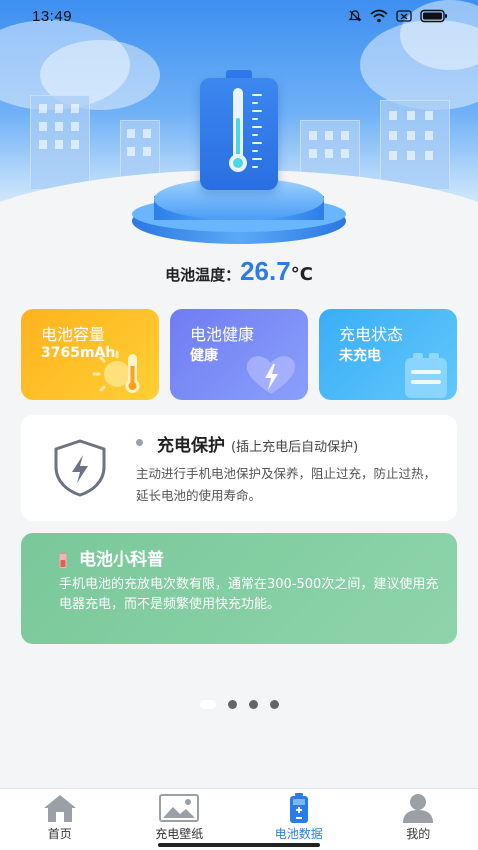  Describe the element at coordinates (179, 808) in the screenshot. I see `image-icon` at that location.